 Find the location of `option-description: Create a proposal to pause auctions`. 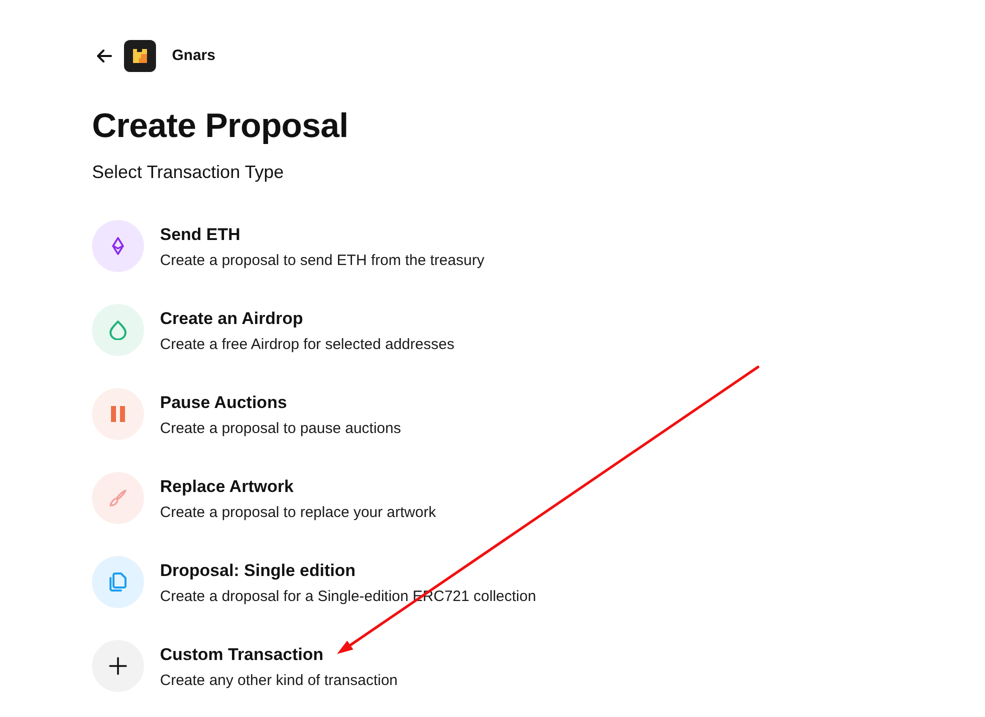

option-description: Create a proposal to pause auctions is located at coordinates (280, 429).